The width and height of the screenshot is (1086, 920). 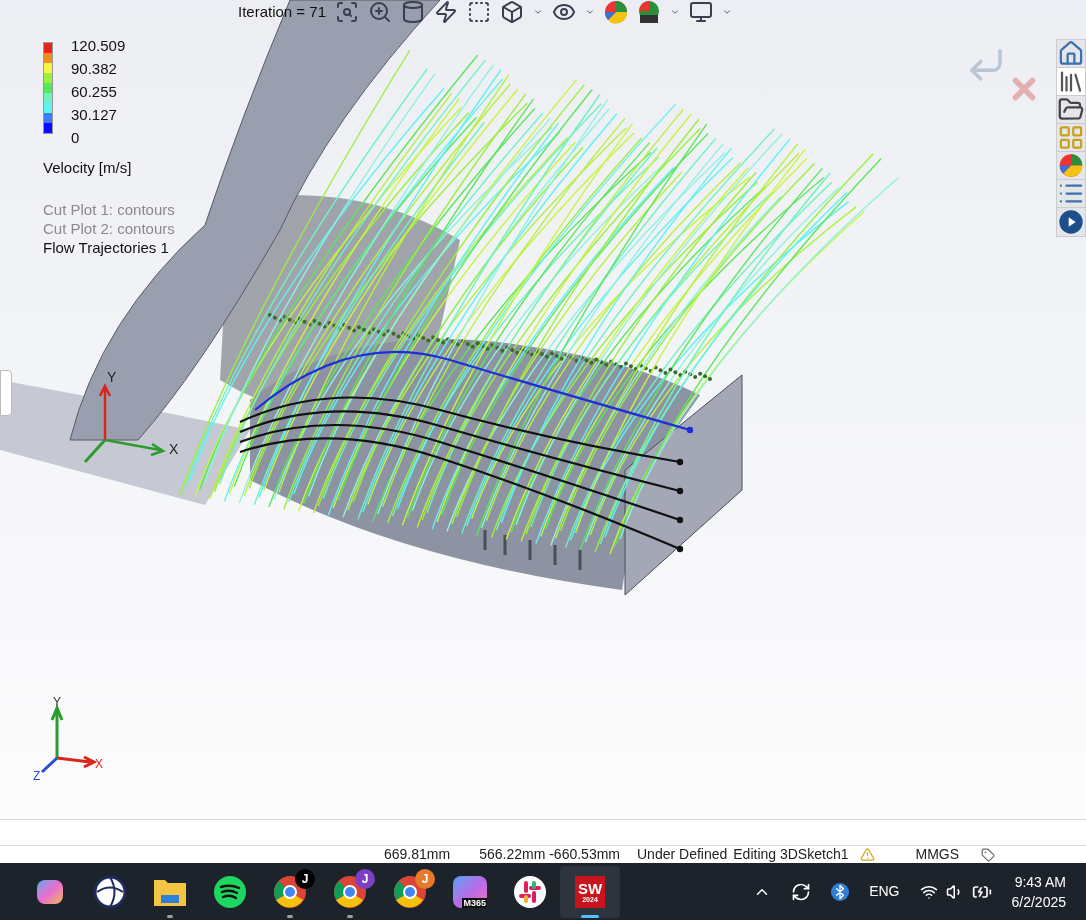 I want to click on taskbar-button: M365, so click(x=470, y=891).